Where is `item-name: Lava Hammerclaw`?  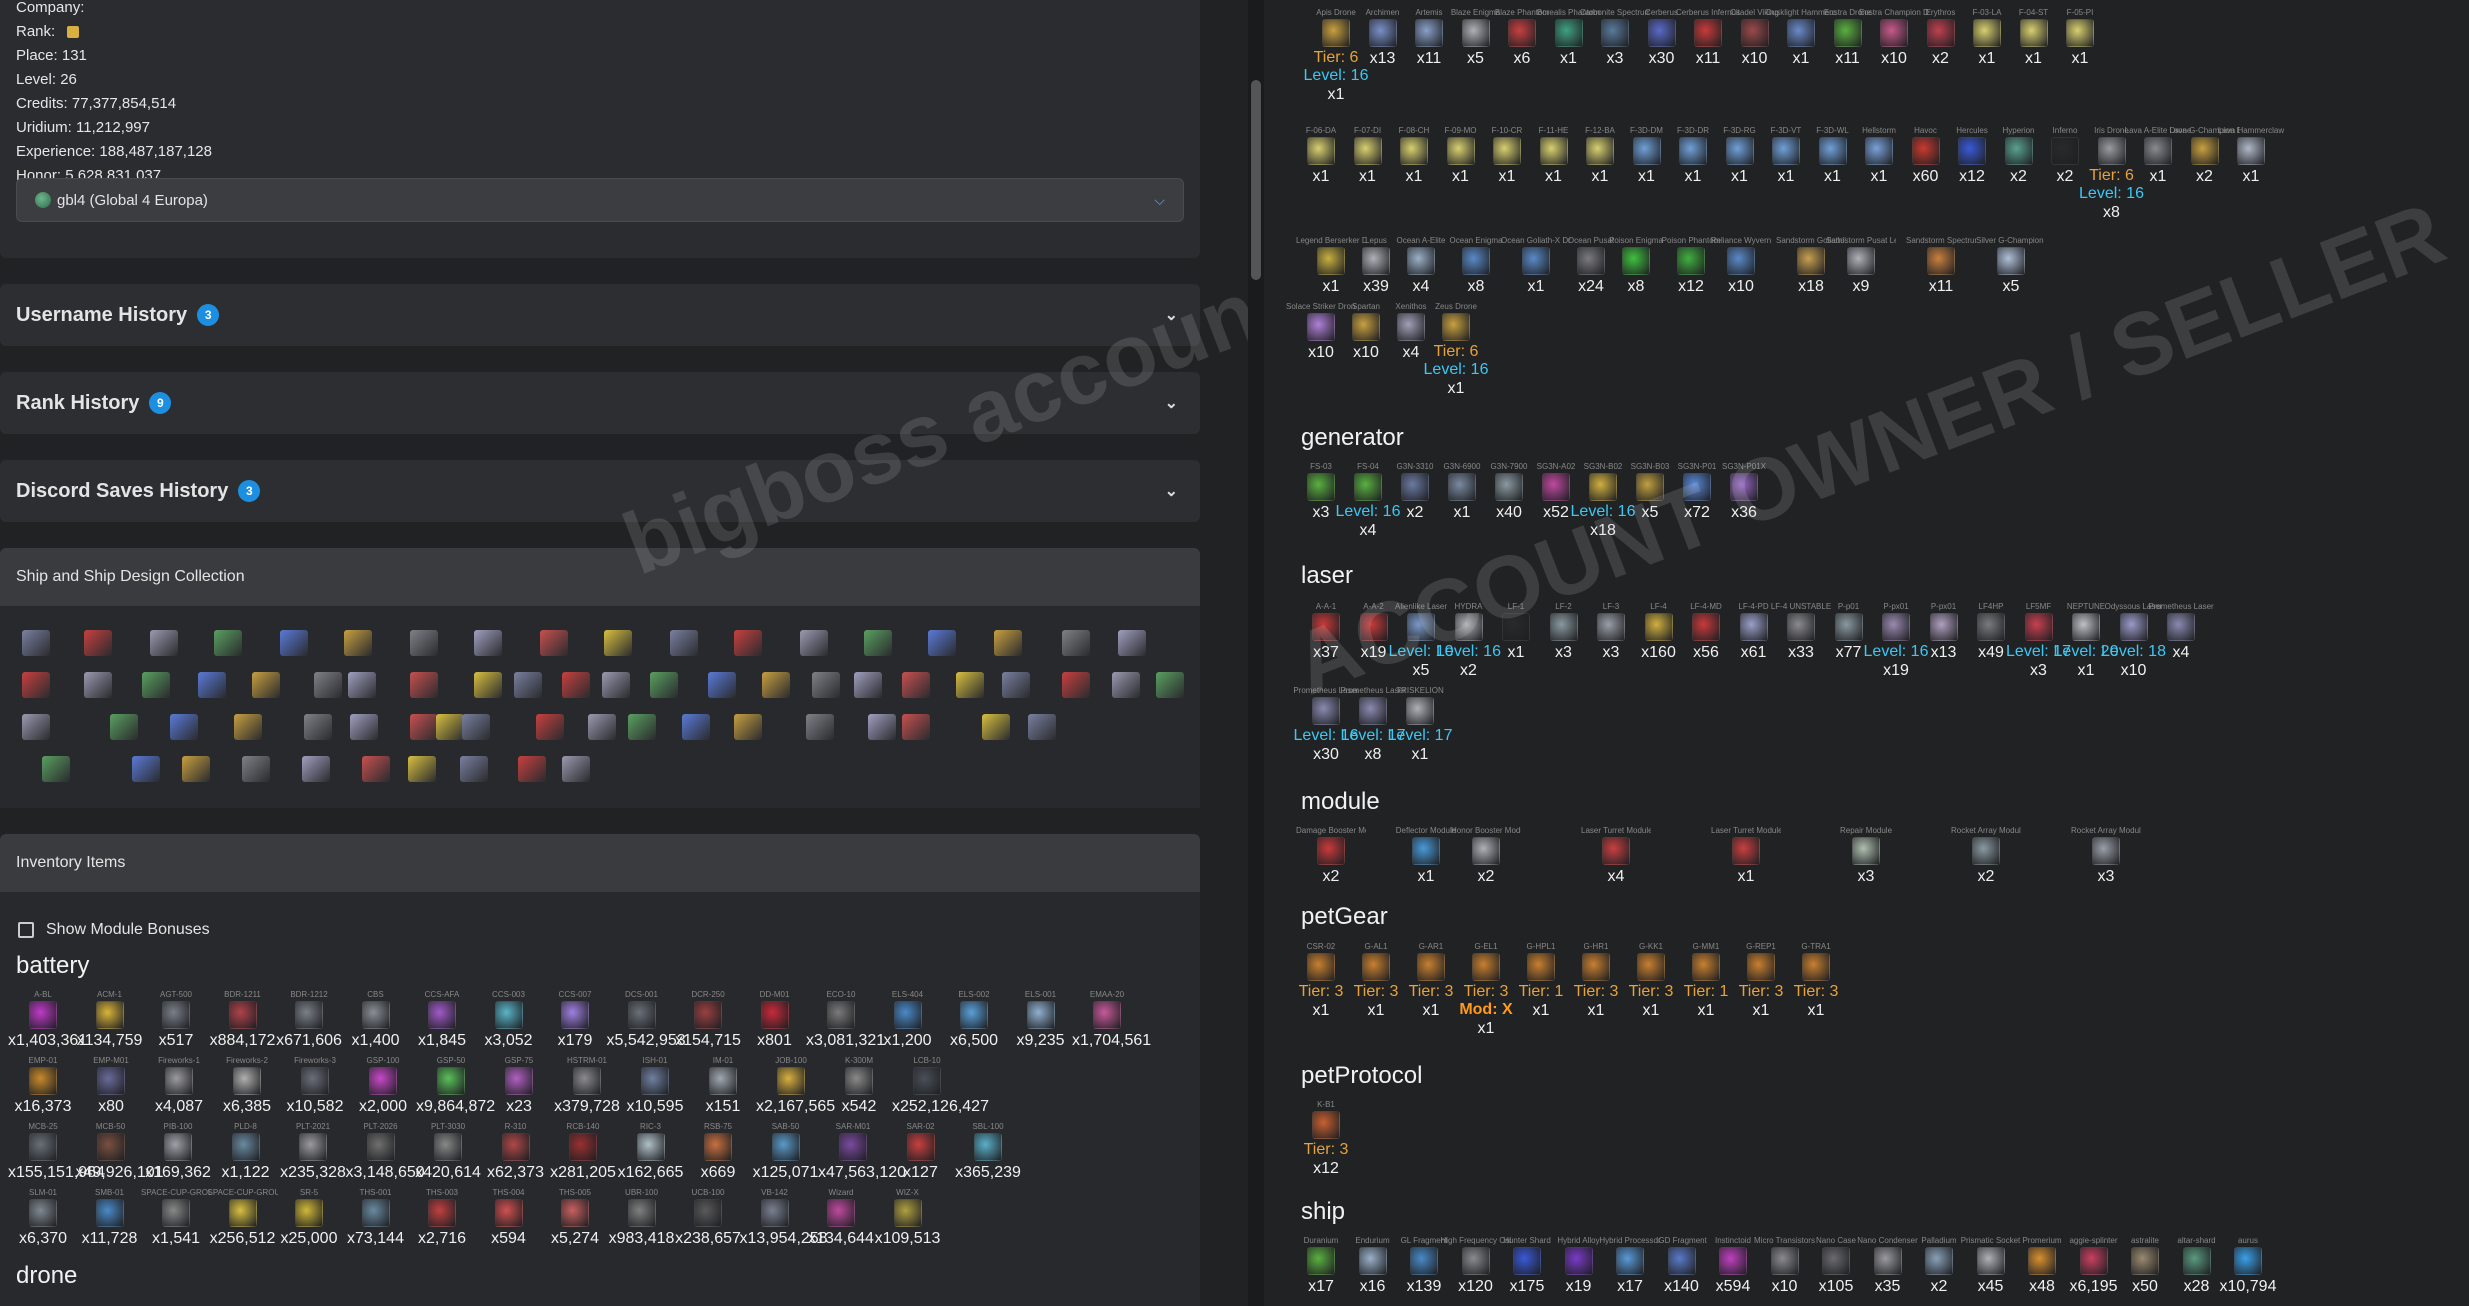 item-name: Lava Hammerclaw is located at coordinates (2251, 130).